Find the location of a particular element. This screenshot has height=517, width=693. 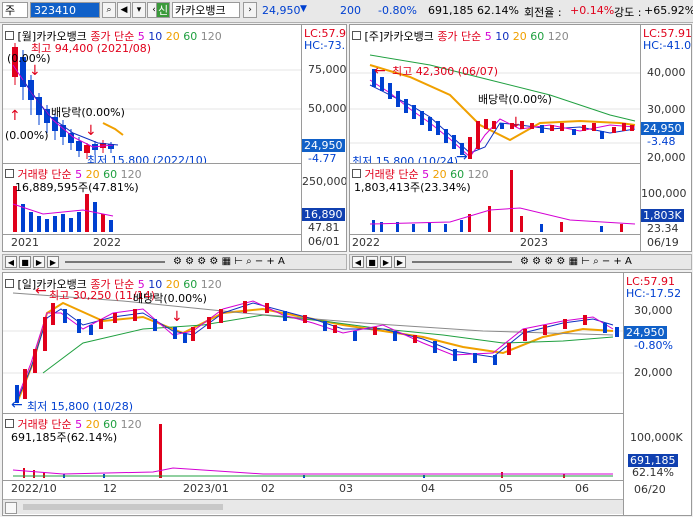

x-tick: 06 is located at coordinates (582, 488).